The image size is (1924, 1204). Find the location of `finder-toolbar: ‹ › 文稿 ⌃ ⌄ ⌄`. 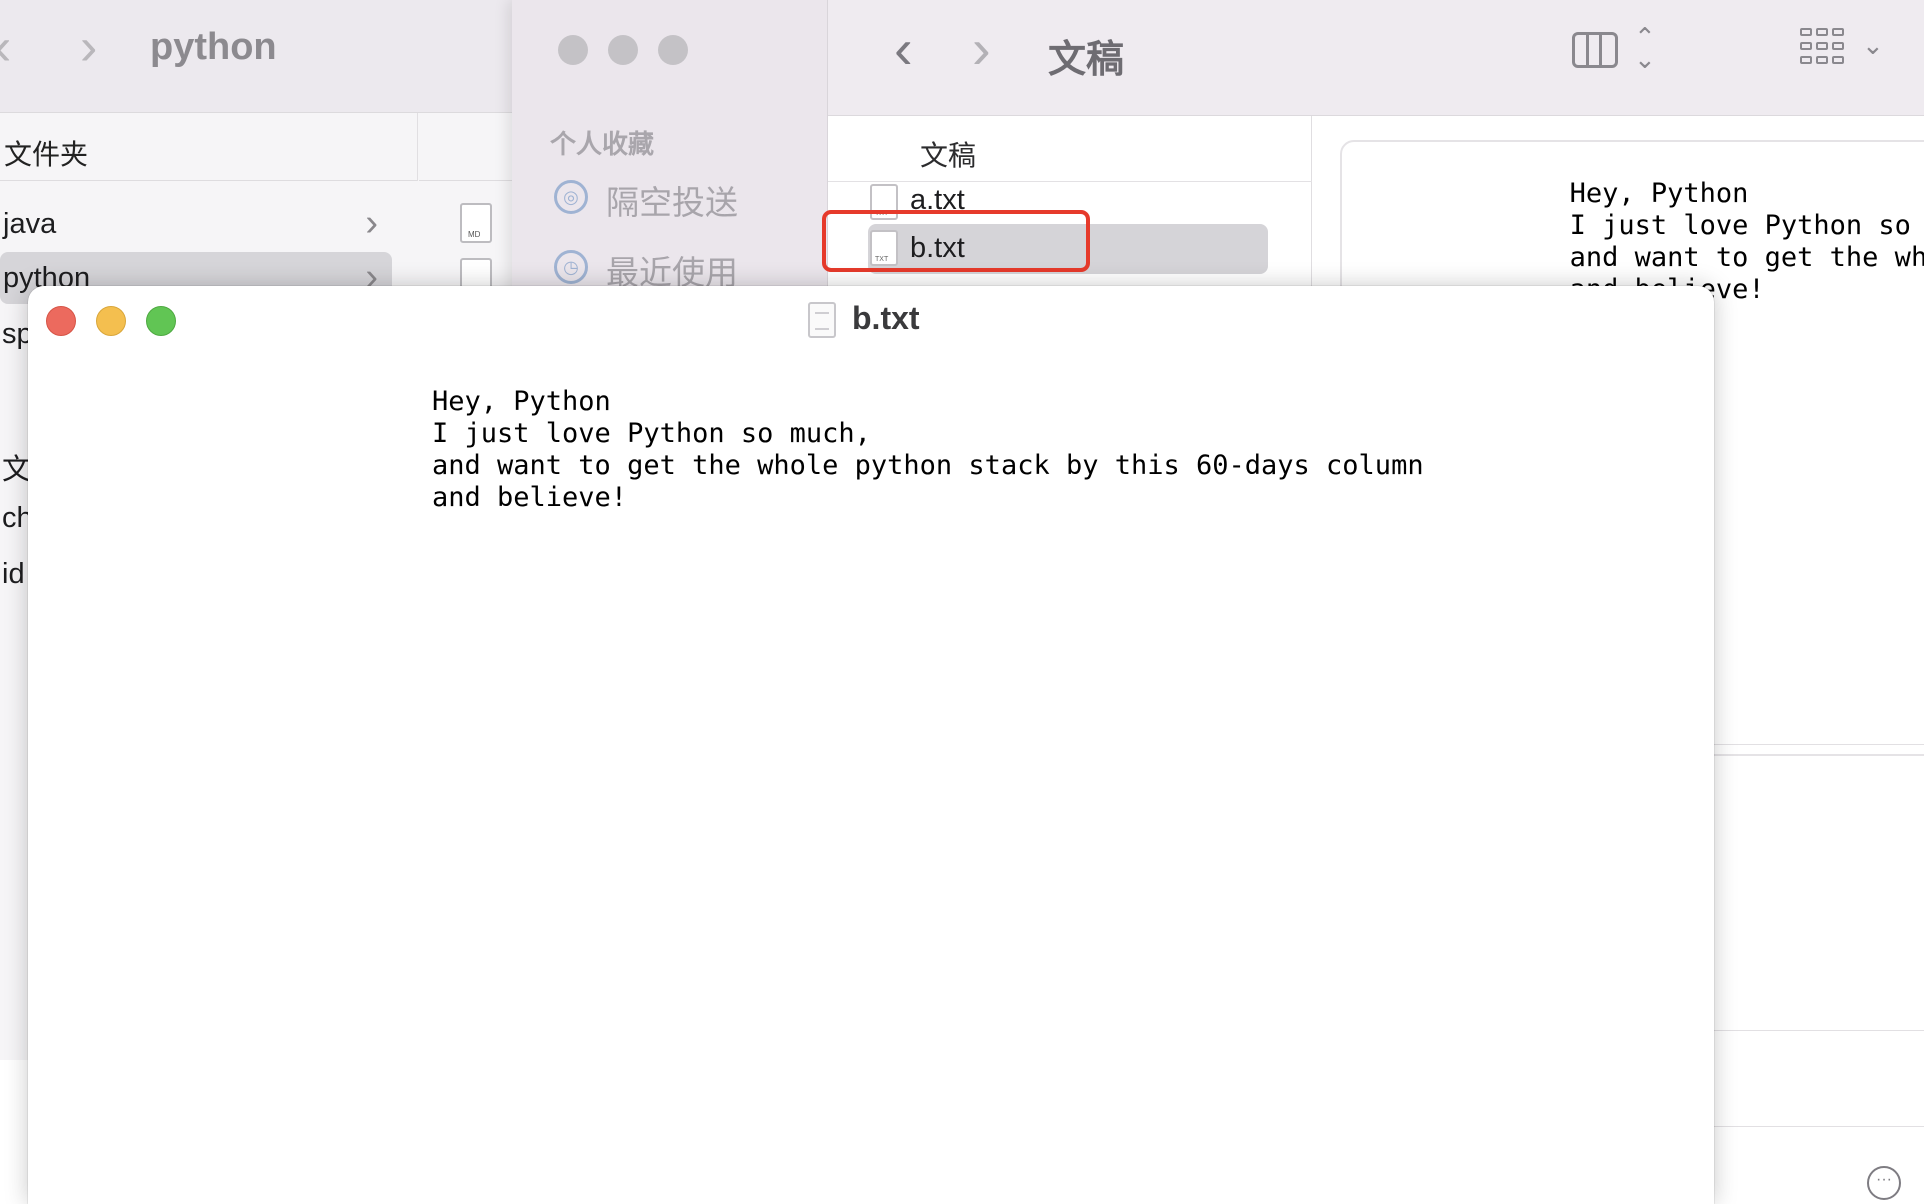

finder-toolbar: ‹ › 文稿 ⌃ ⌄ ⌄ is located at coordinates (1376, 58).